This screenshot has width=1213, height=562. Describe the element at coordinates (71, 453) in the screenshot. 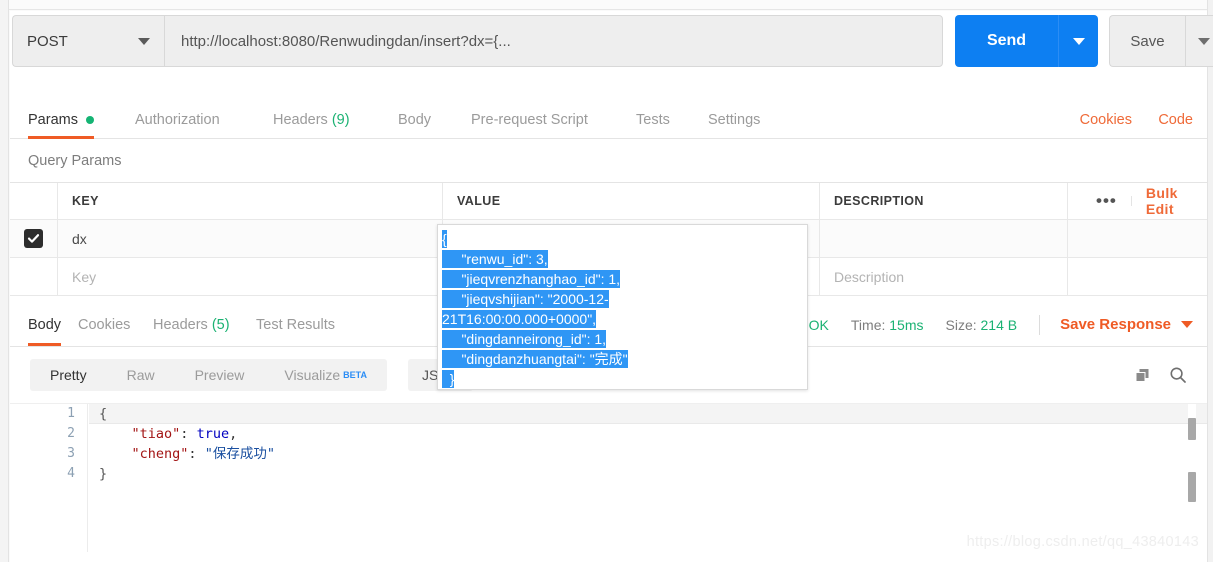

I see `line-number: 3` at that location.